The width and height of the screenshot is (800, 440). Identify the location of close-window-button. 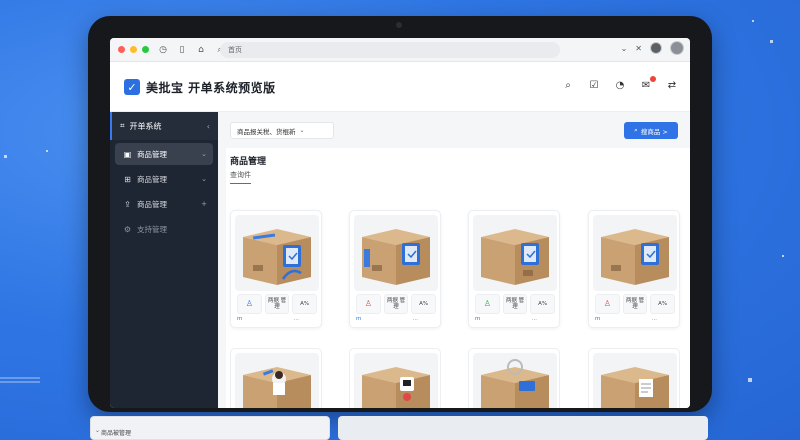
(121, 49).